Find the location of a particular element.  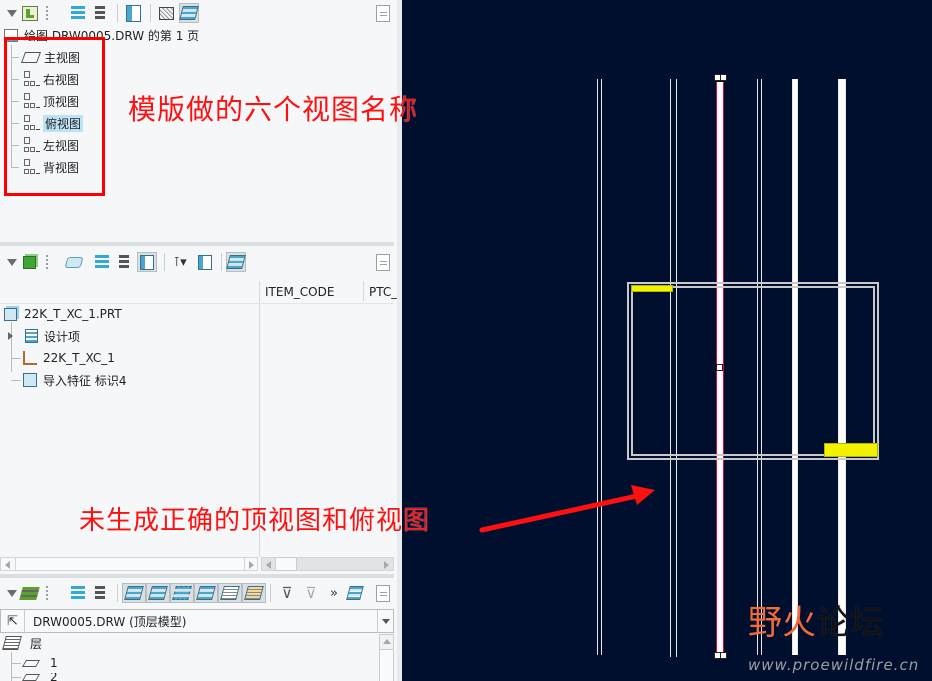

model-tree-item-csys: 22K_T_XC_1 is located at coordinates (63, 358).